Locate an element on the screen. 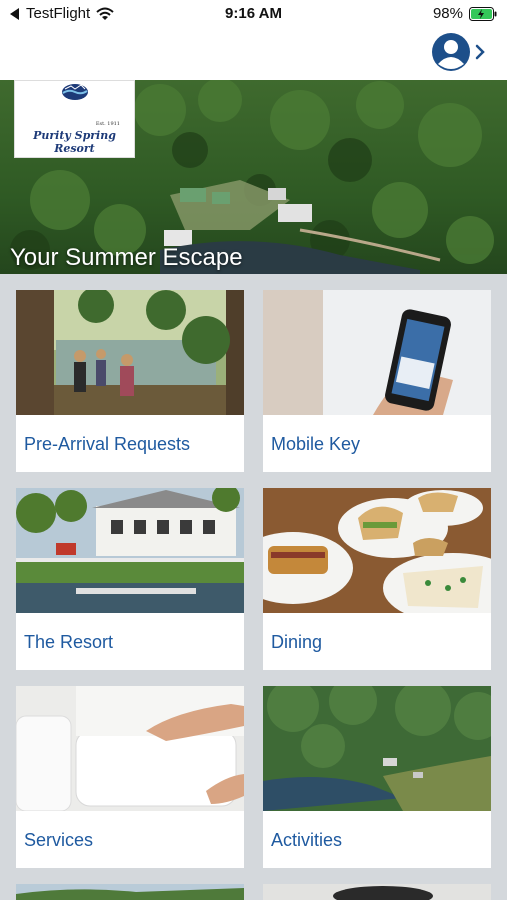  tile-dining: Dining is located at coordinates (377, 579).